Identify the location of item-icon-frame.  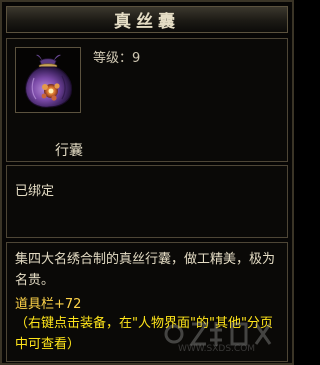
(48, 80).